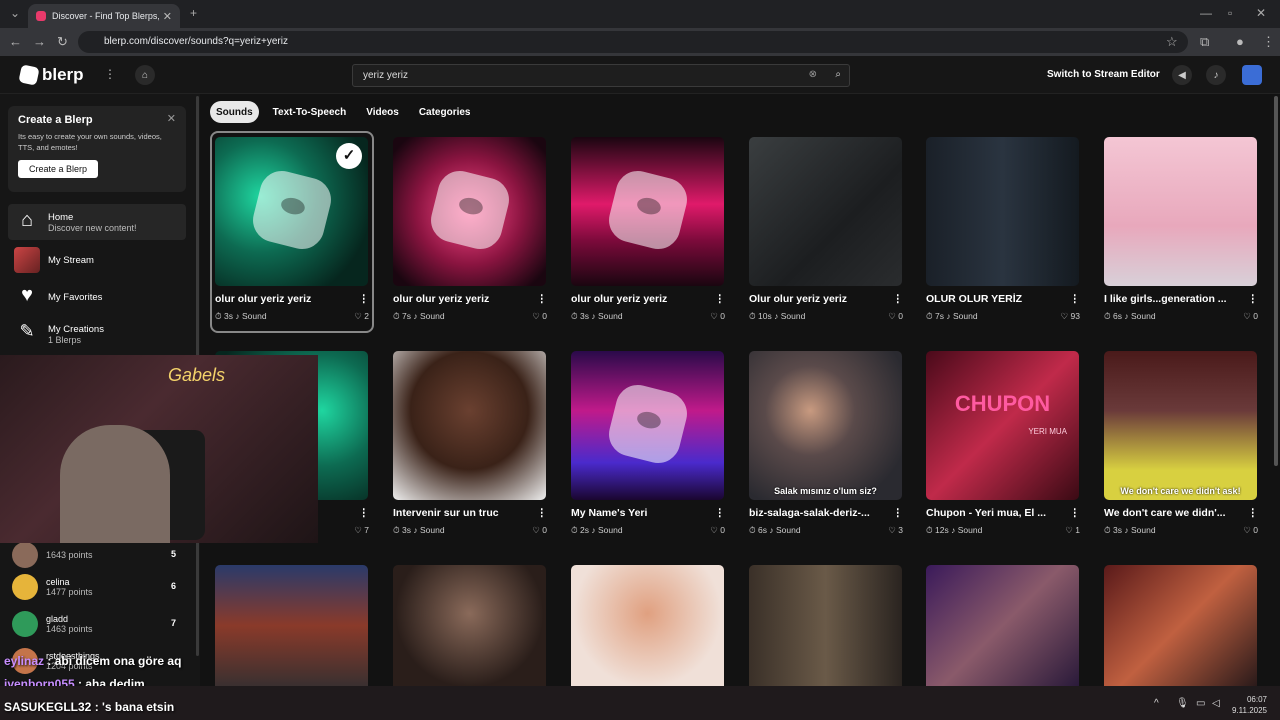 This screenshot has height=720, width=1280. I want to click on blerp-tile: OLUR OLUR YERİZ ⋮ ⏱ 7s ♪ Sound ♡ 93, so click(1003, 229).